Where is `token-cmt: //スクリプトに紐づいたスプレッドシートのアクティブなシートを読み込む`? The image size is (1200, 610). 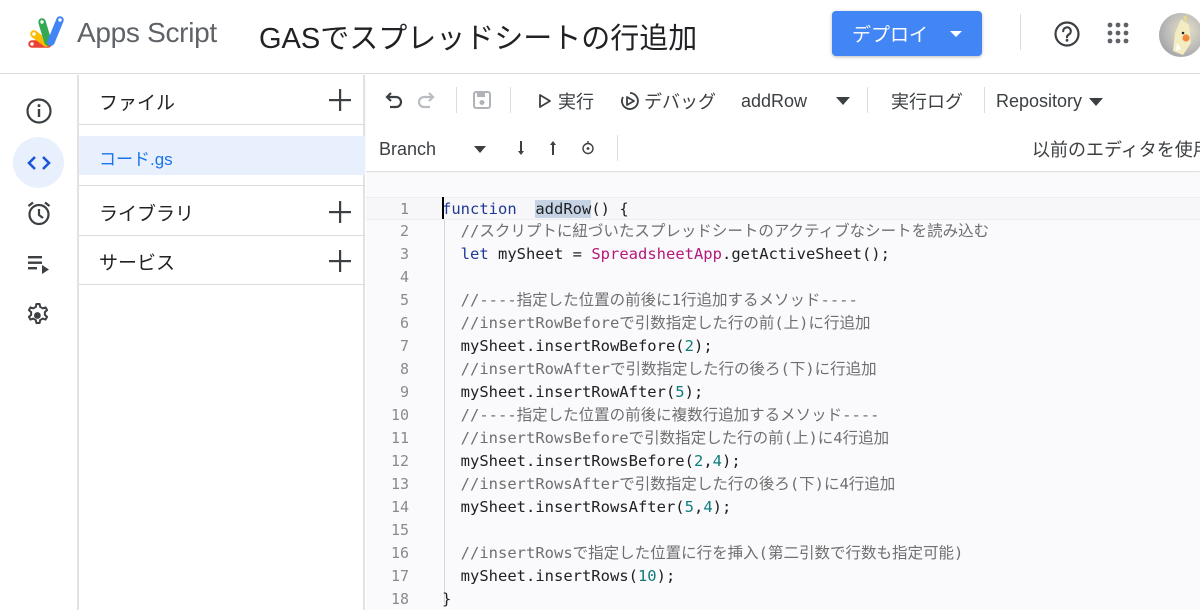
token-cmt: //スクリプトに紐づいたスプレッドシートのアクティブなシートを読み込む is located at coordinates (725, 231).